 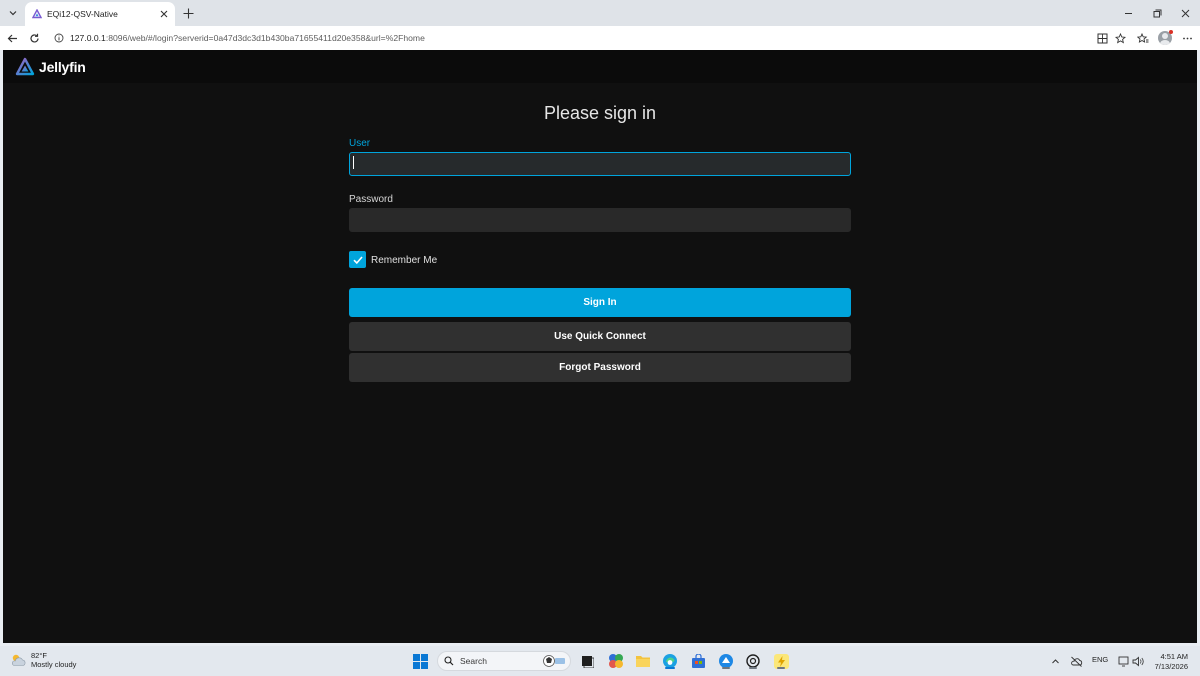 I want to click on clock-time: 4:51 AM, so click(x=1174, y=656).